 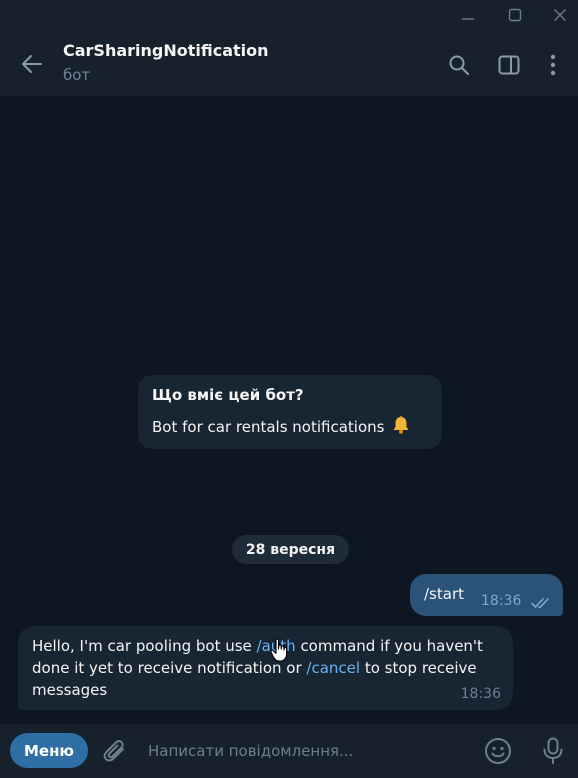 I want to click on hand-cursor-icon, so click(x=280, y=652).